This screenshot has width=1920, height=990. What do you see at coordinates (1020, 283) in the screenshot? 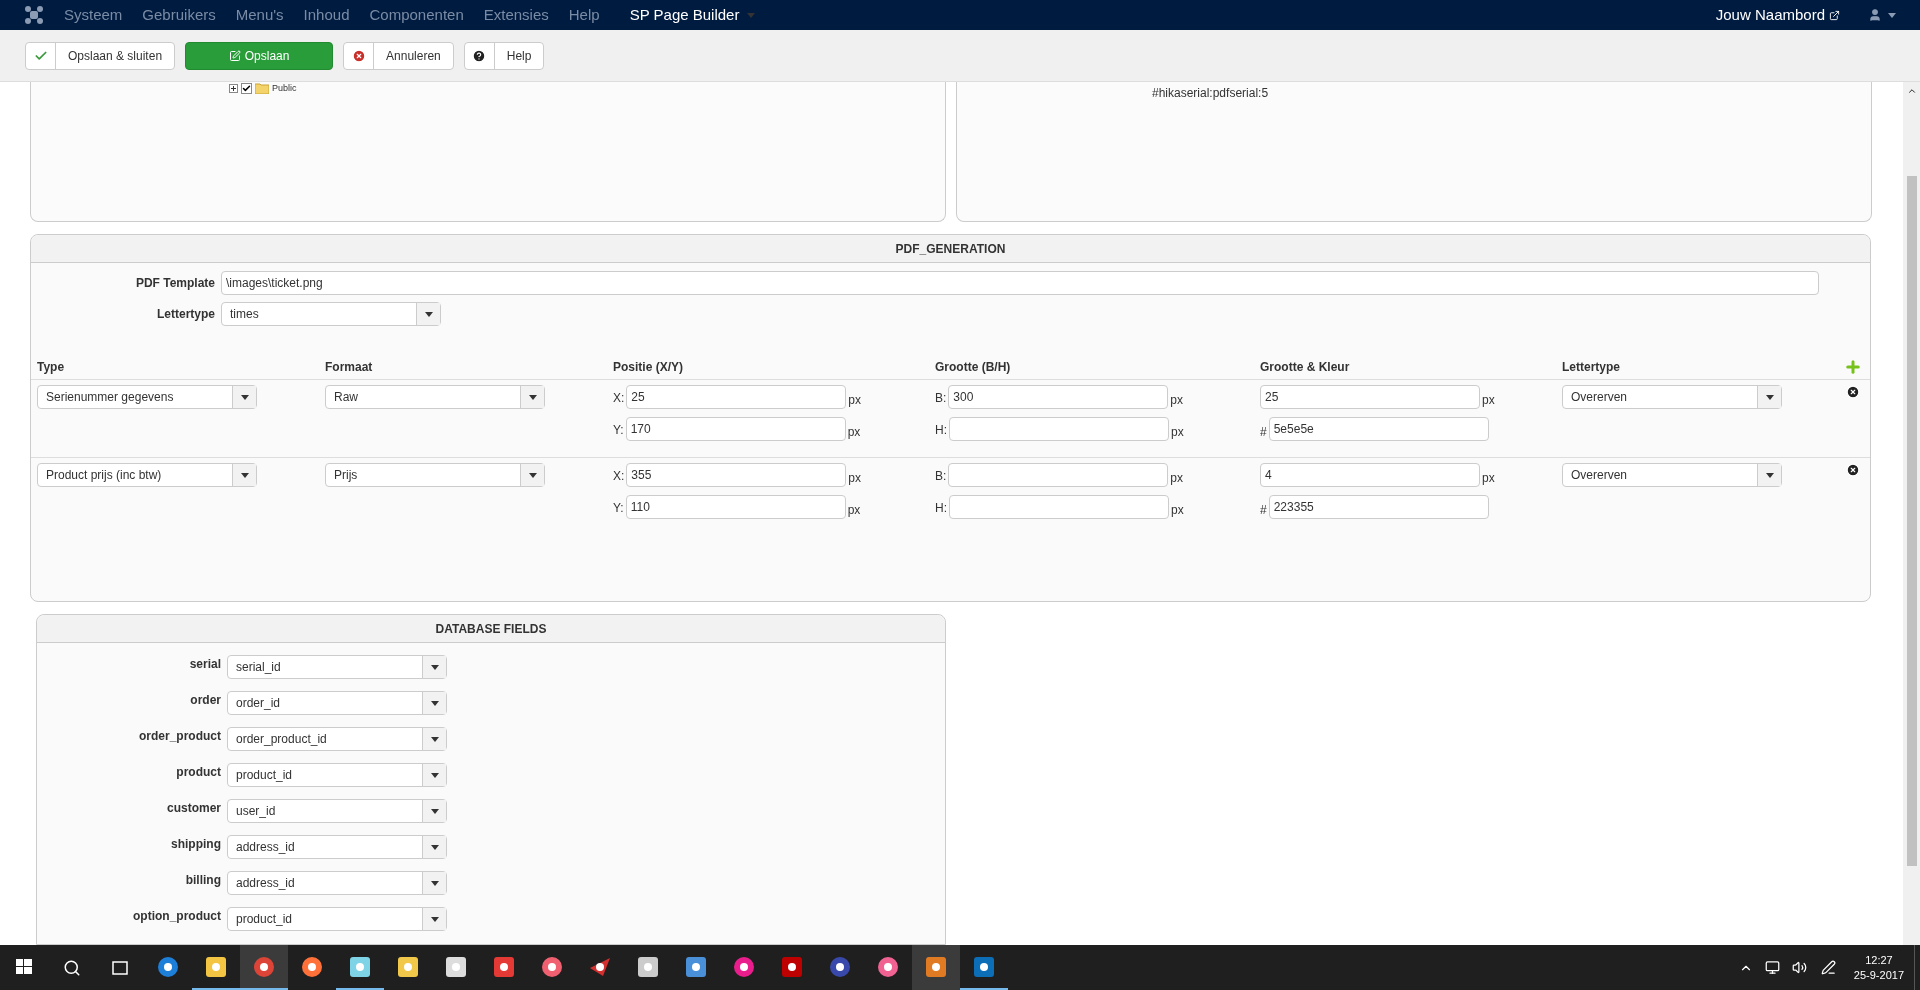
I see `input-field: \images\ticket.png` at bounding box center [1020, 283].